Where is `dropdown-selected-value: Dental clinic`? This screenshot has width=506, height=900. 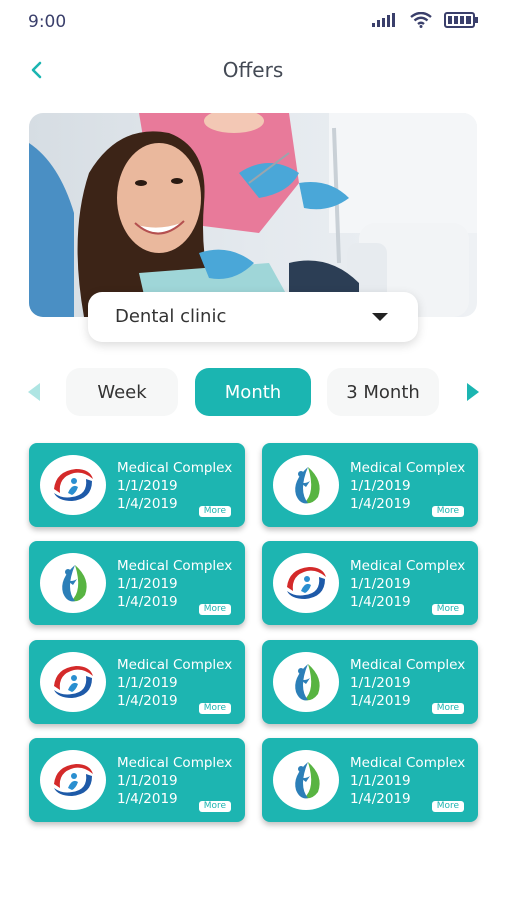 dropdown-selected-value: Dental clinic is located at coordinates (171, 316).